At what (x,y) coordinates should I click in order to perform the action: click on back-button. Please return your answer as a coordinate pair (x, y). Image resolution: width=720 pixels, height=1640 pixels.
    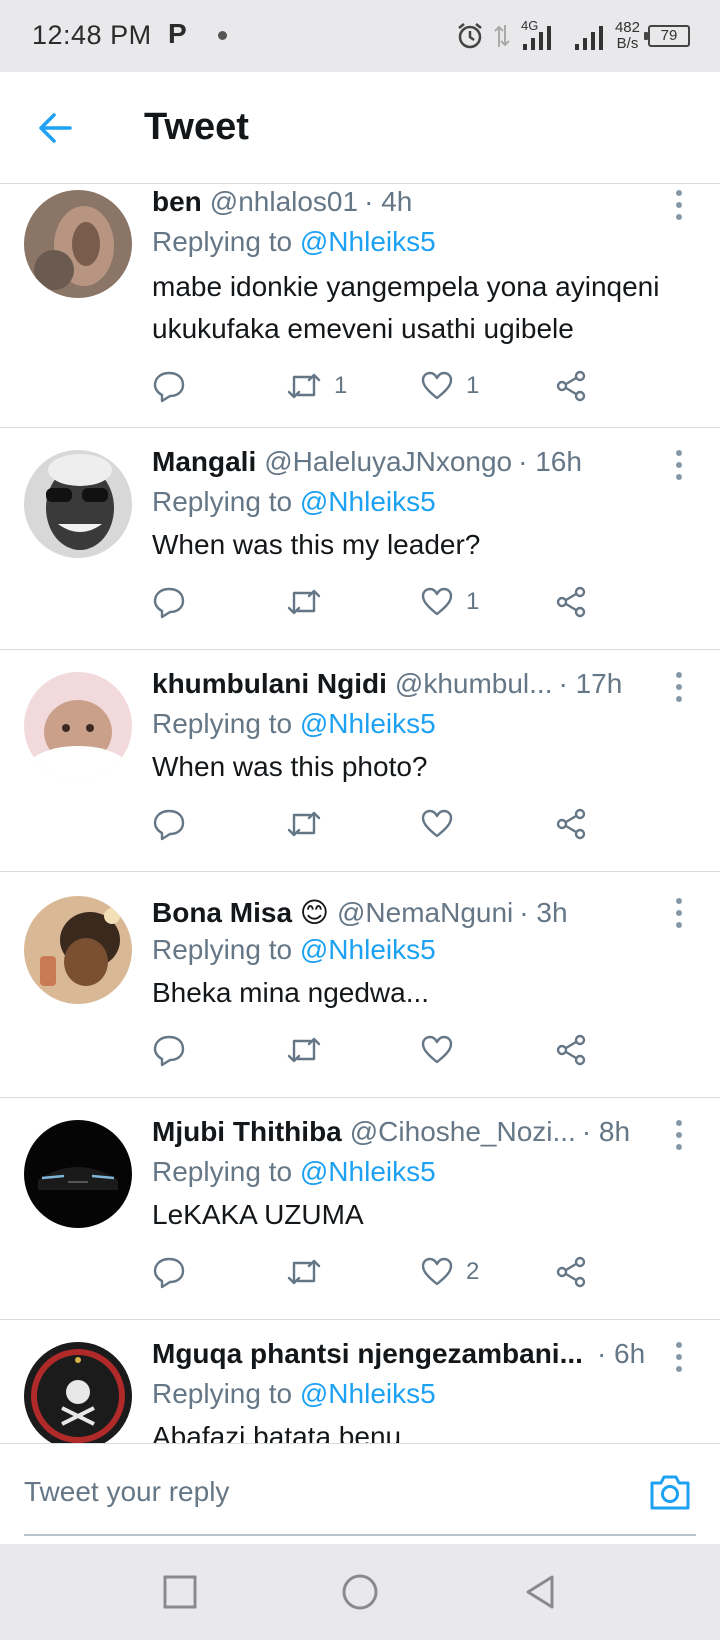
    Looking at the image, I should click on (56, 128).